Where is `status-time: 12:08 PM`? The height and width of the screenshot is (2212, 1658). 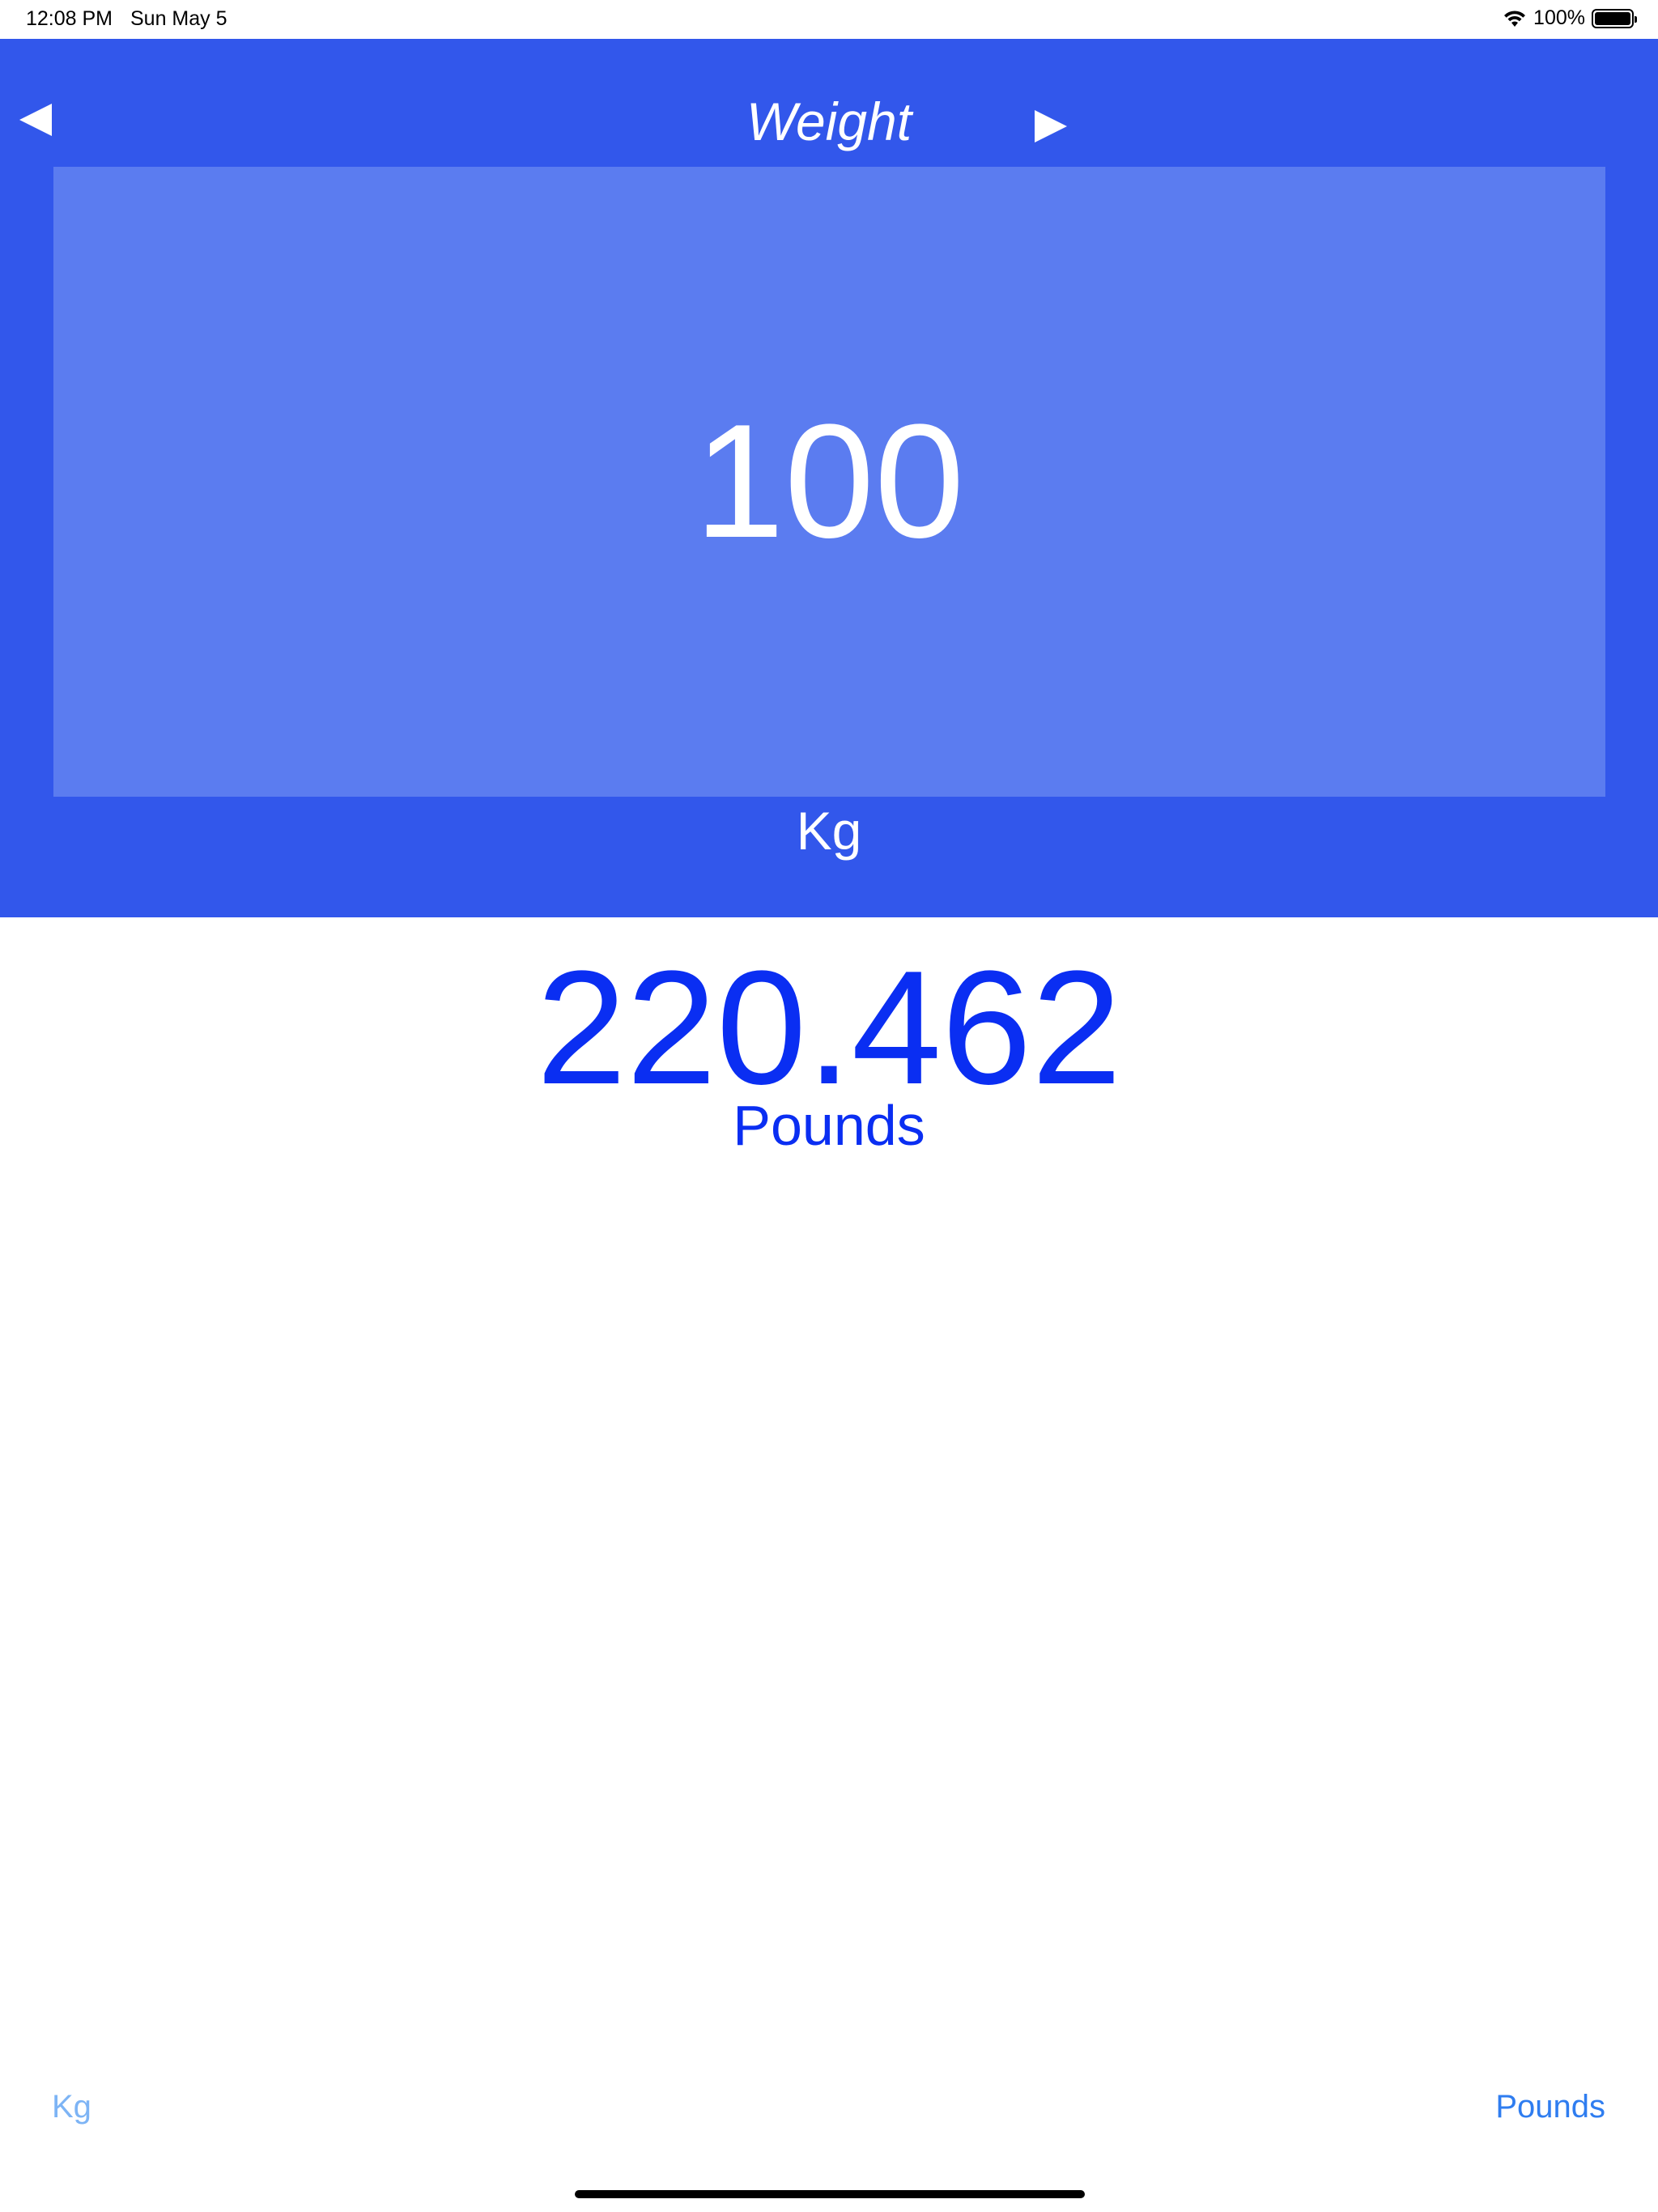 status-time: 12:08 PM is located at coordinates (69, 19).